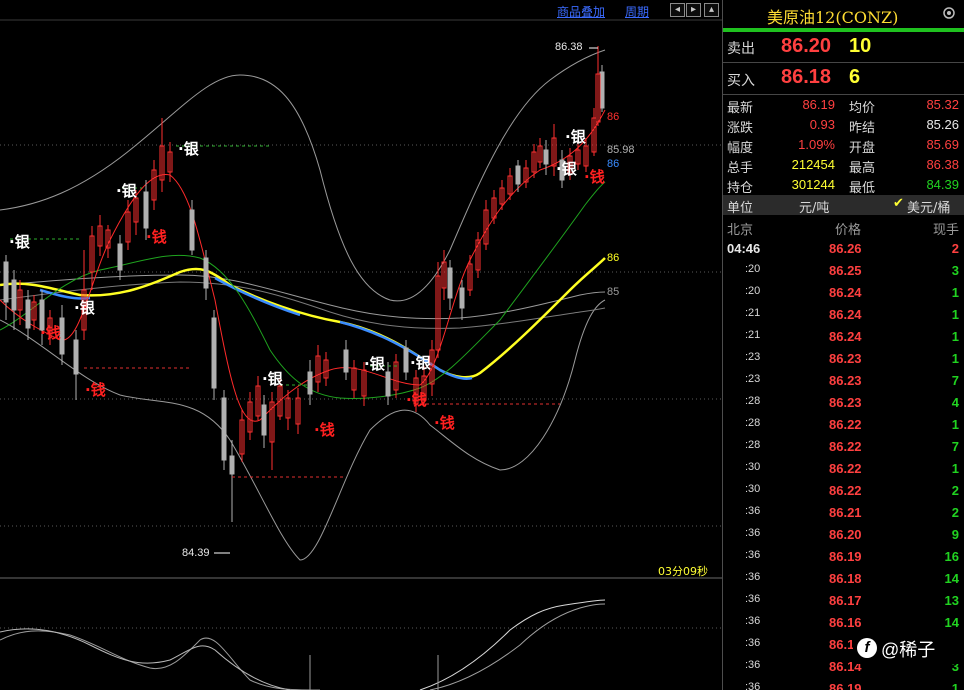  Describe the element at coordinates (845, 622) in the screenshot. I see `tick-price: 86.16` at that location.